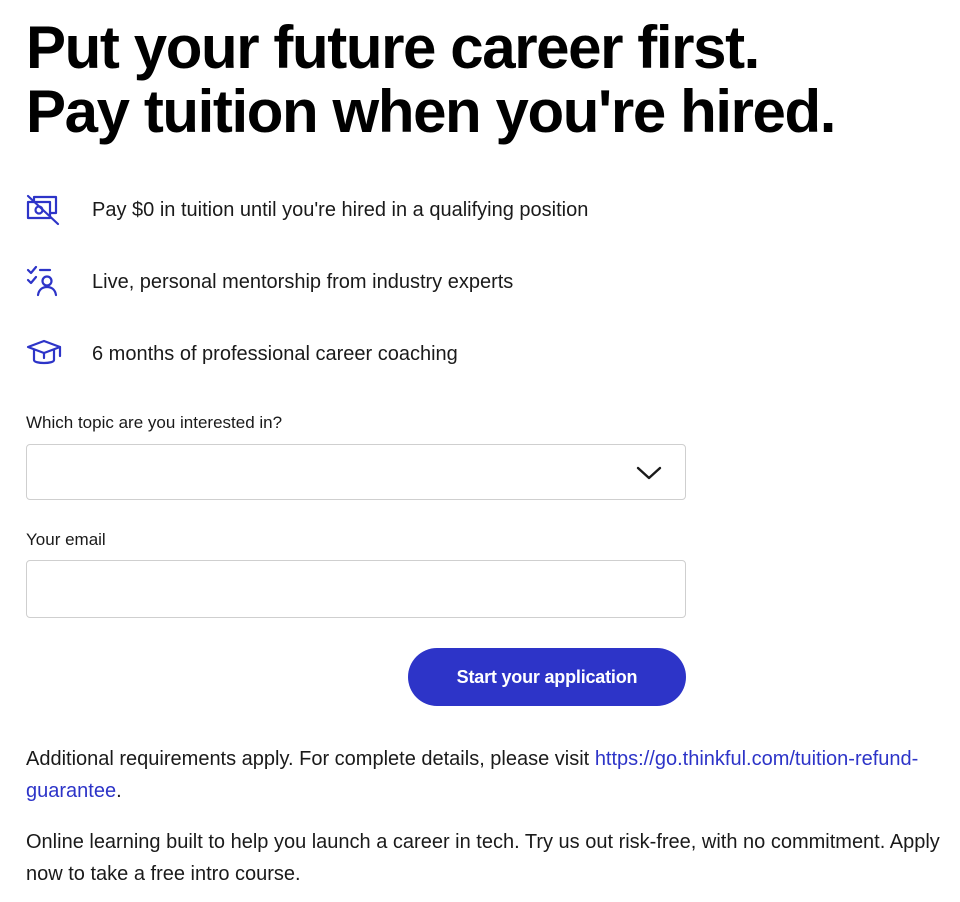  What do you see at coordinates (275, 353) in the screenshot?
I see `feature-text: 6 months of professional career coaching` at bounding box center [275, 353].